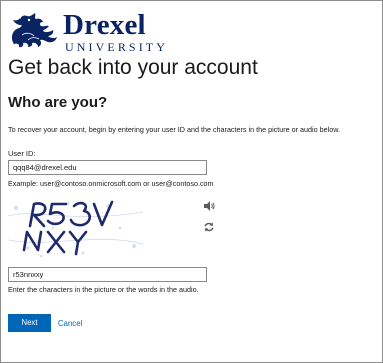  I want to click on logo-subtitle: UNIVERSITY, so click(116, 47).